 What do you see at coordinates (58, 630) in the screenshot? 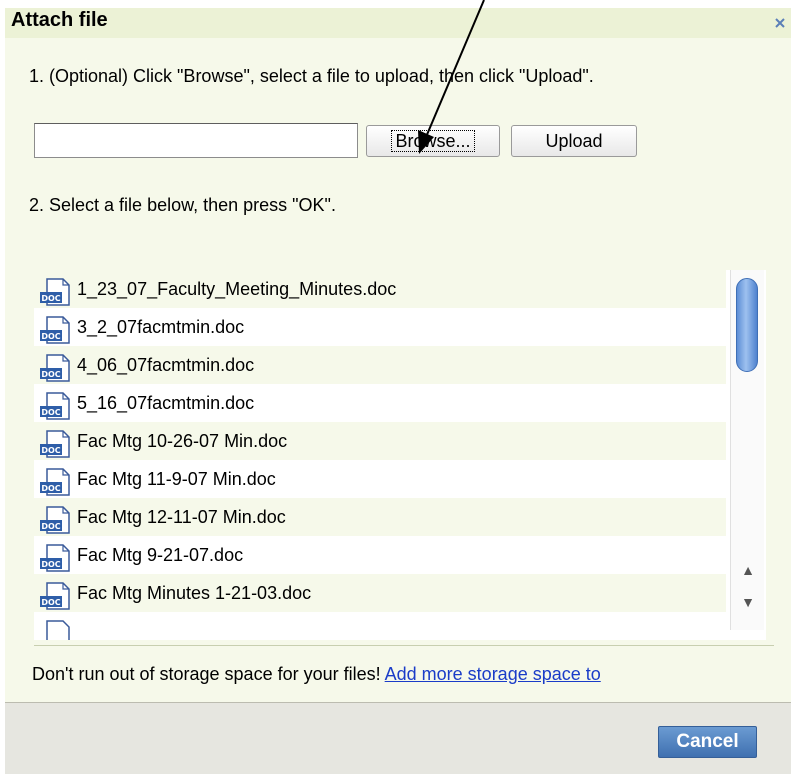
I see `doc-file-icon` at bounding box center [58, 630].